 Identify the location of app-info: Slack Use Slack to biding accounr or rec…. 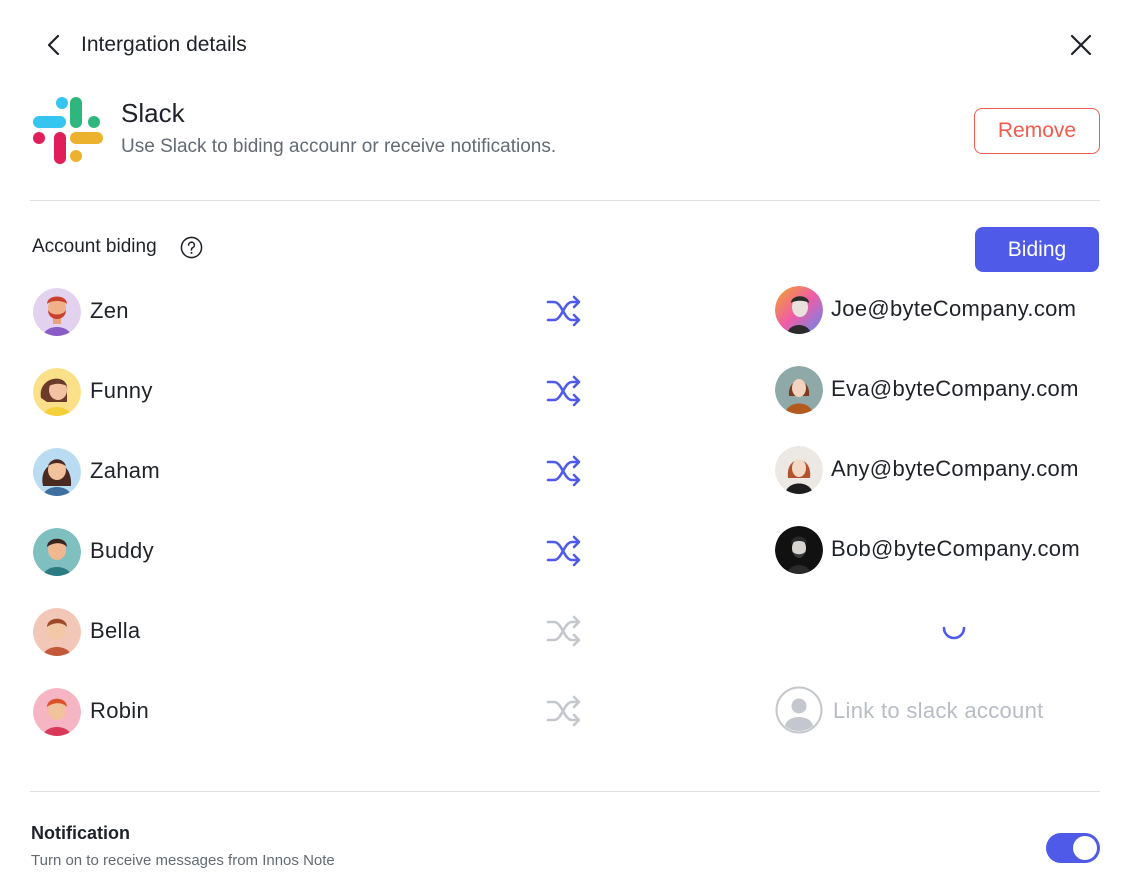
(565, 132).